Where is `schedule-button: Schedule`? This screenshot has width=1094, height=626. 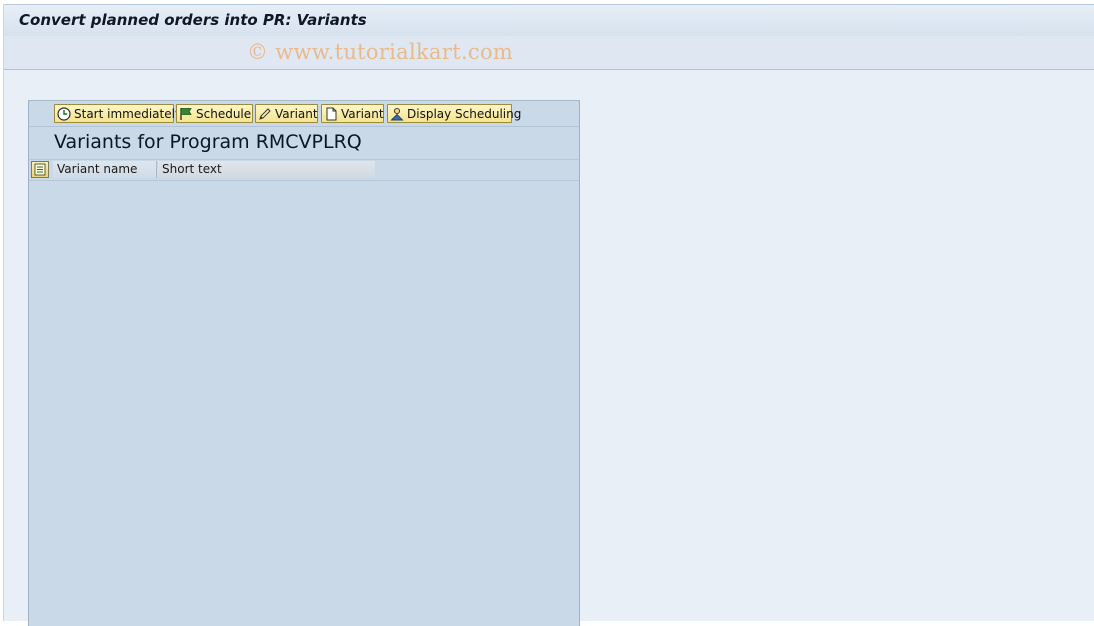 schedule-button: Schedule is located at coordinates (214, 113).